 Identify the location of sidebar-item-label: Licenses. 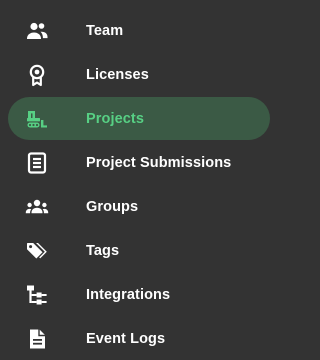
(117, 74).